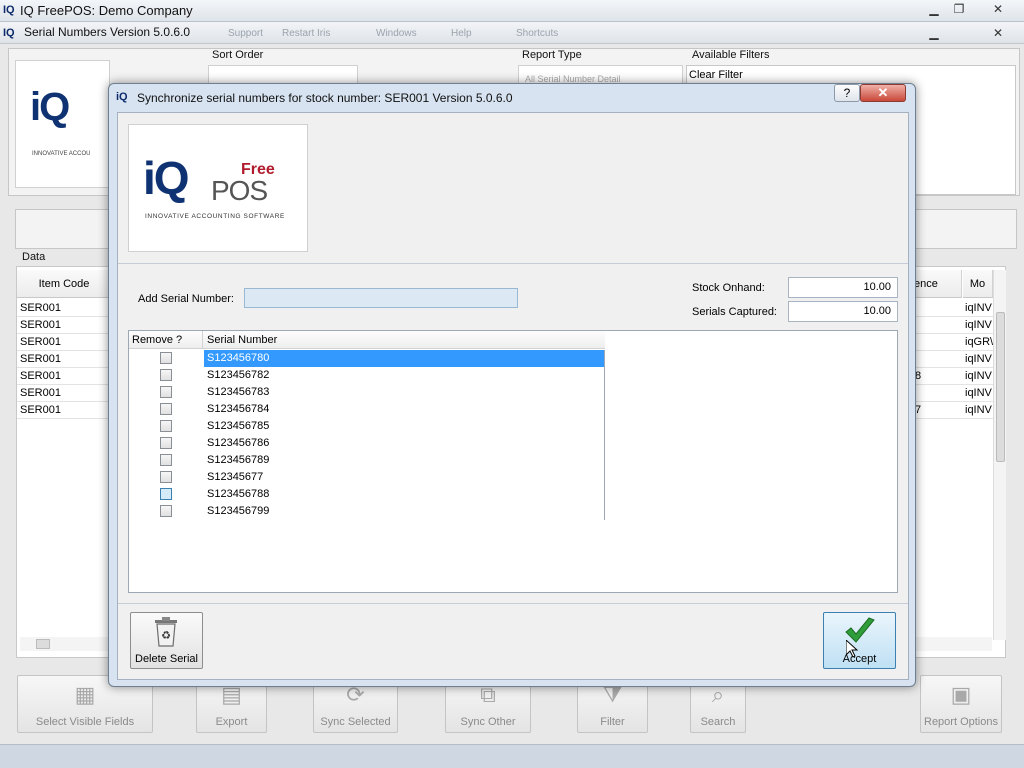 The height and width of the screenshot is (768, 1024). I want to click on serial-number-cell: S123456786, so click(238, 443).